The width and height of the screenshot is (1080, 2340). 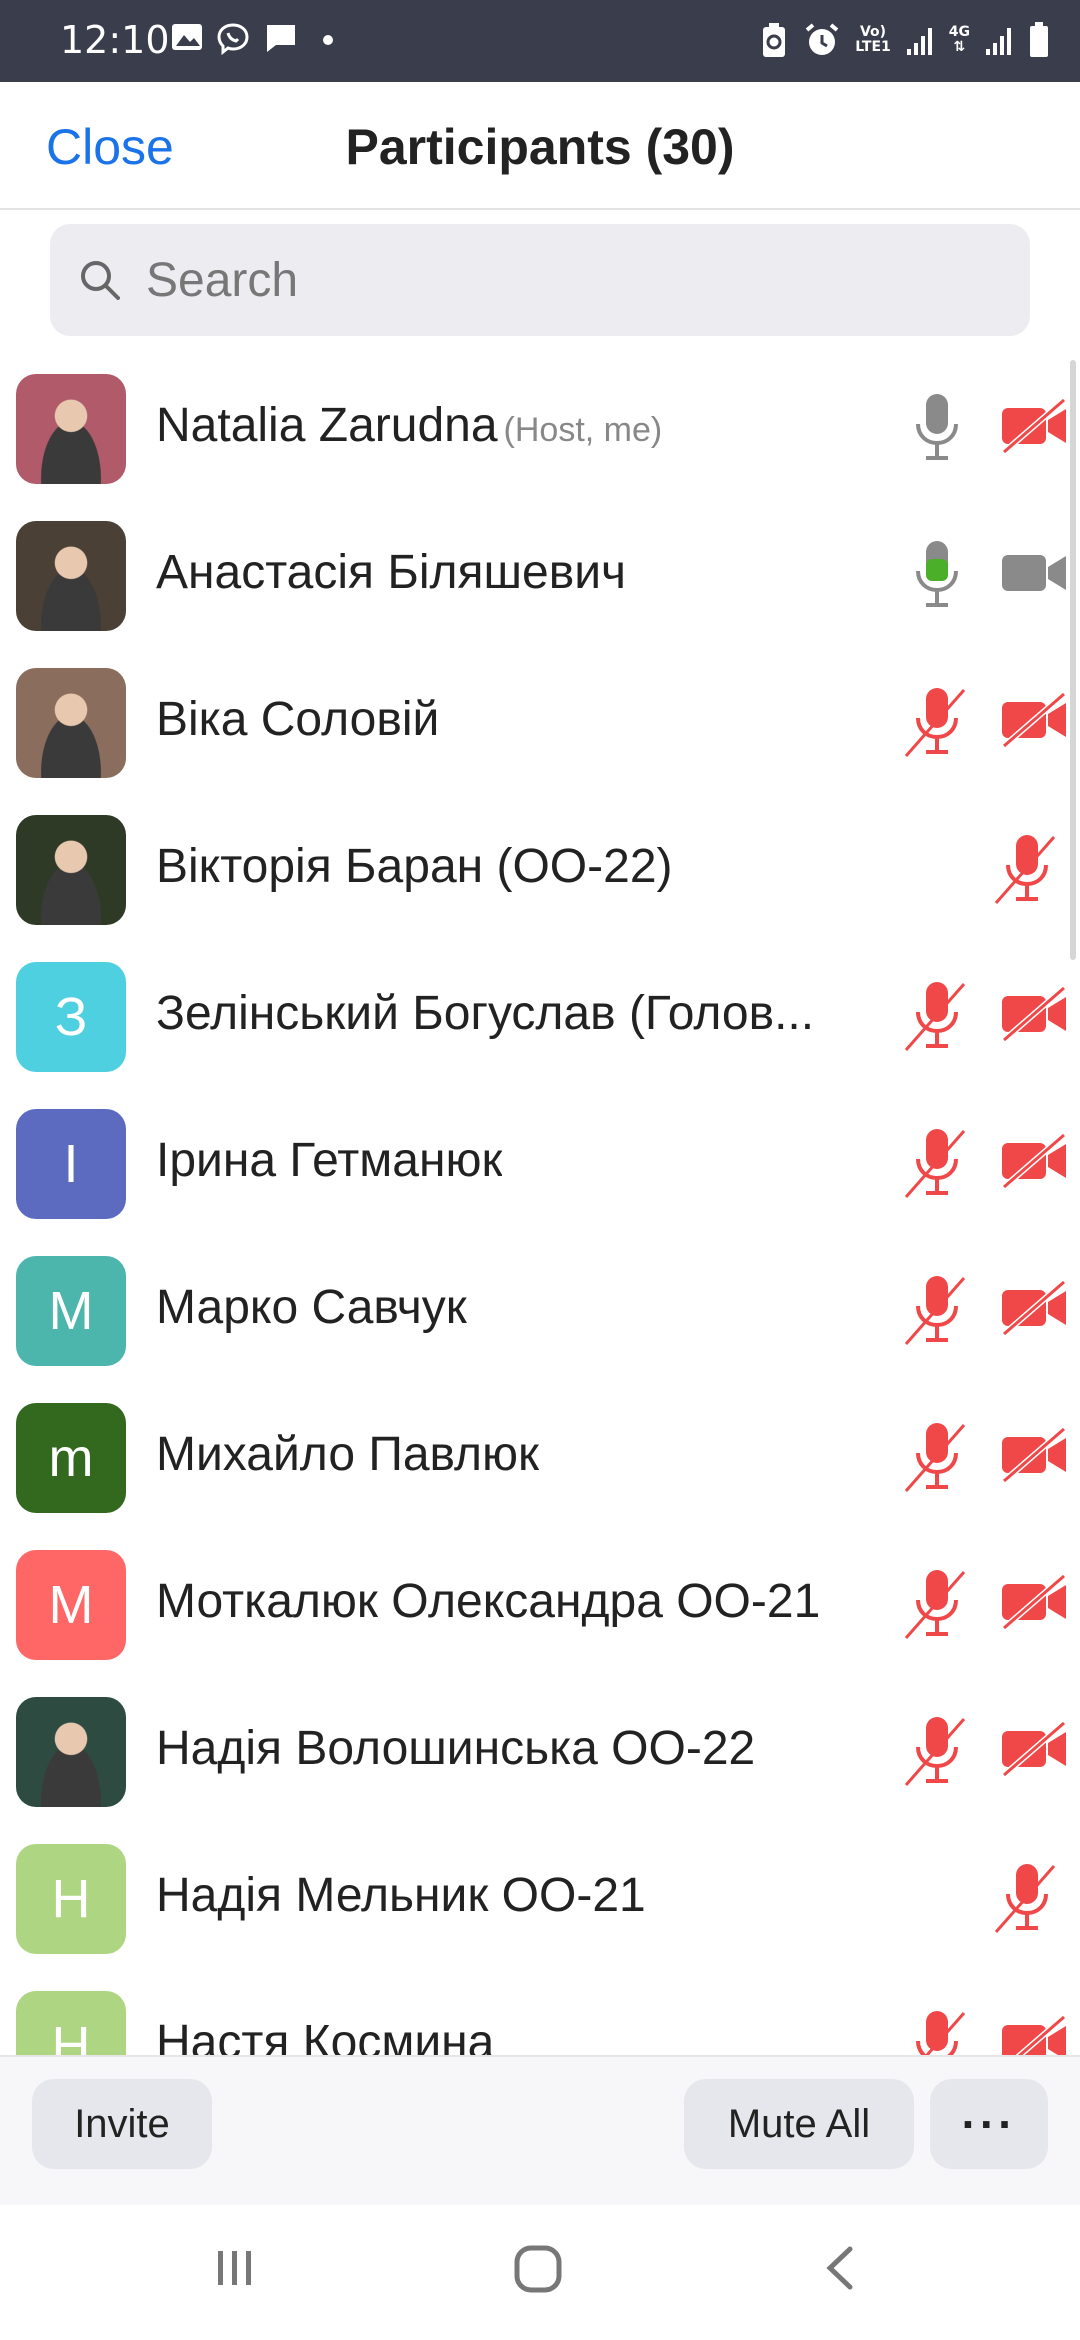 I want to click on navigation-bar, so click(x=540, y=2272).